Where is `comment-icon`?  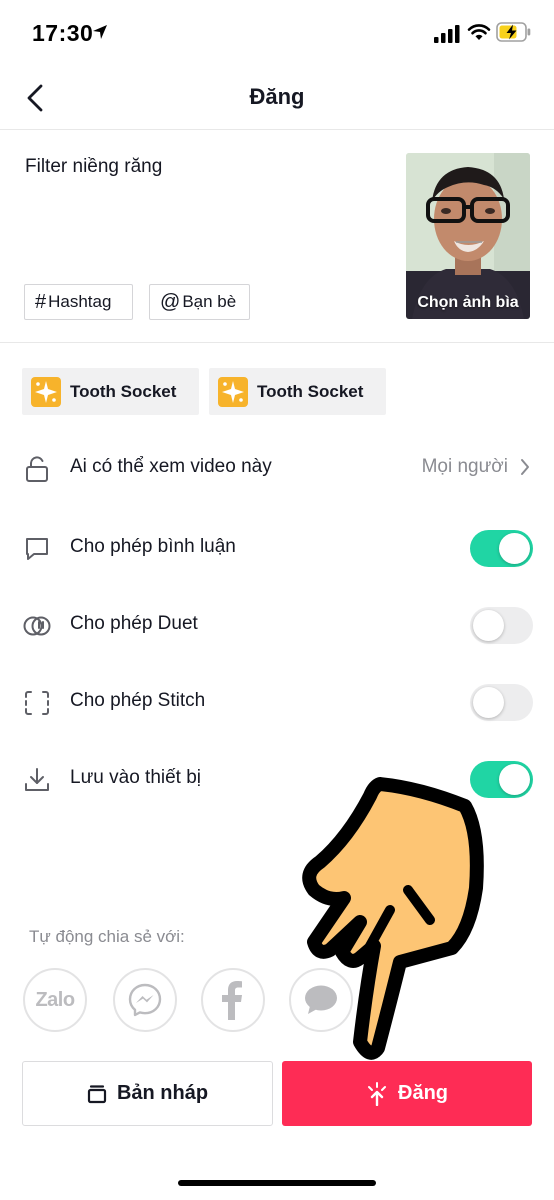 comment-icon is located at coordinates (37, 549).